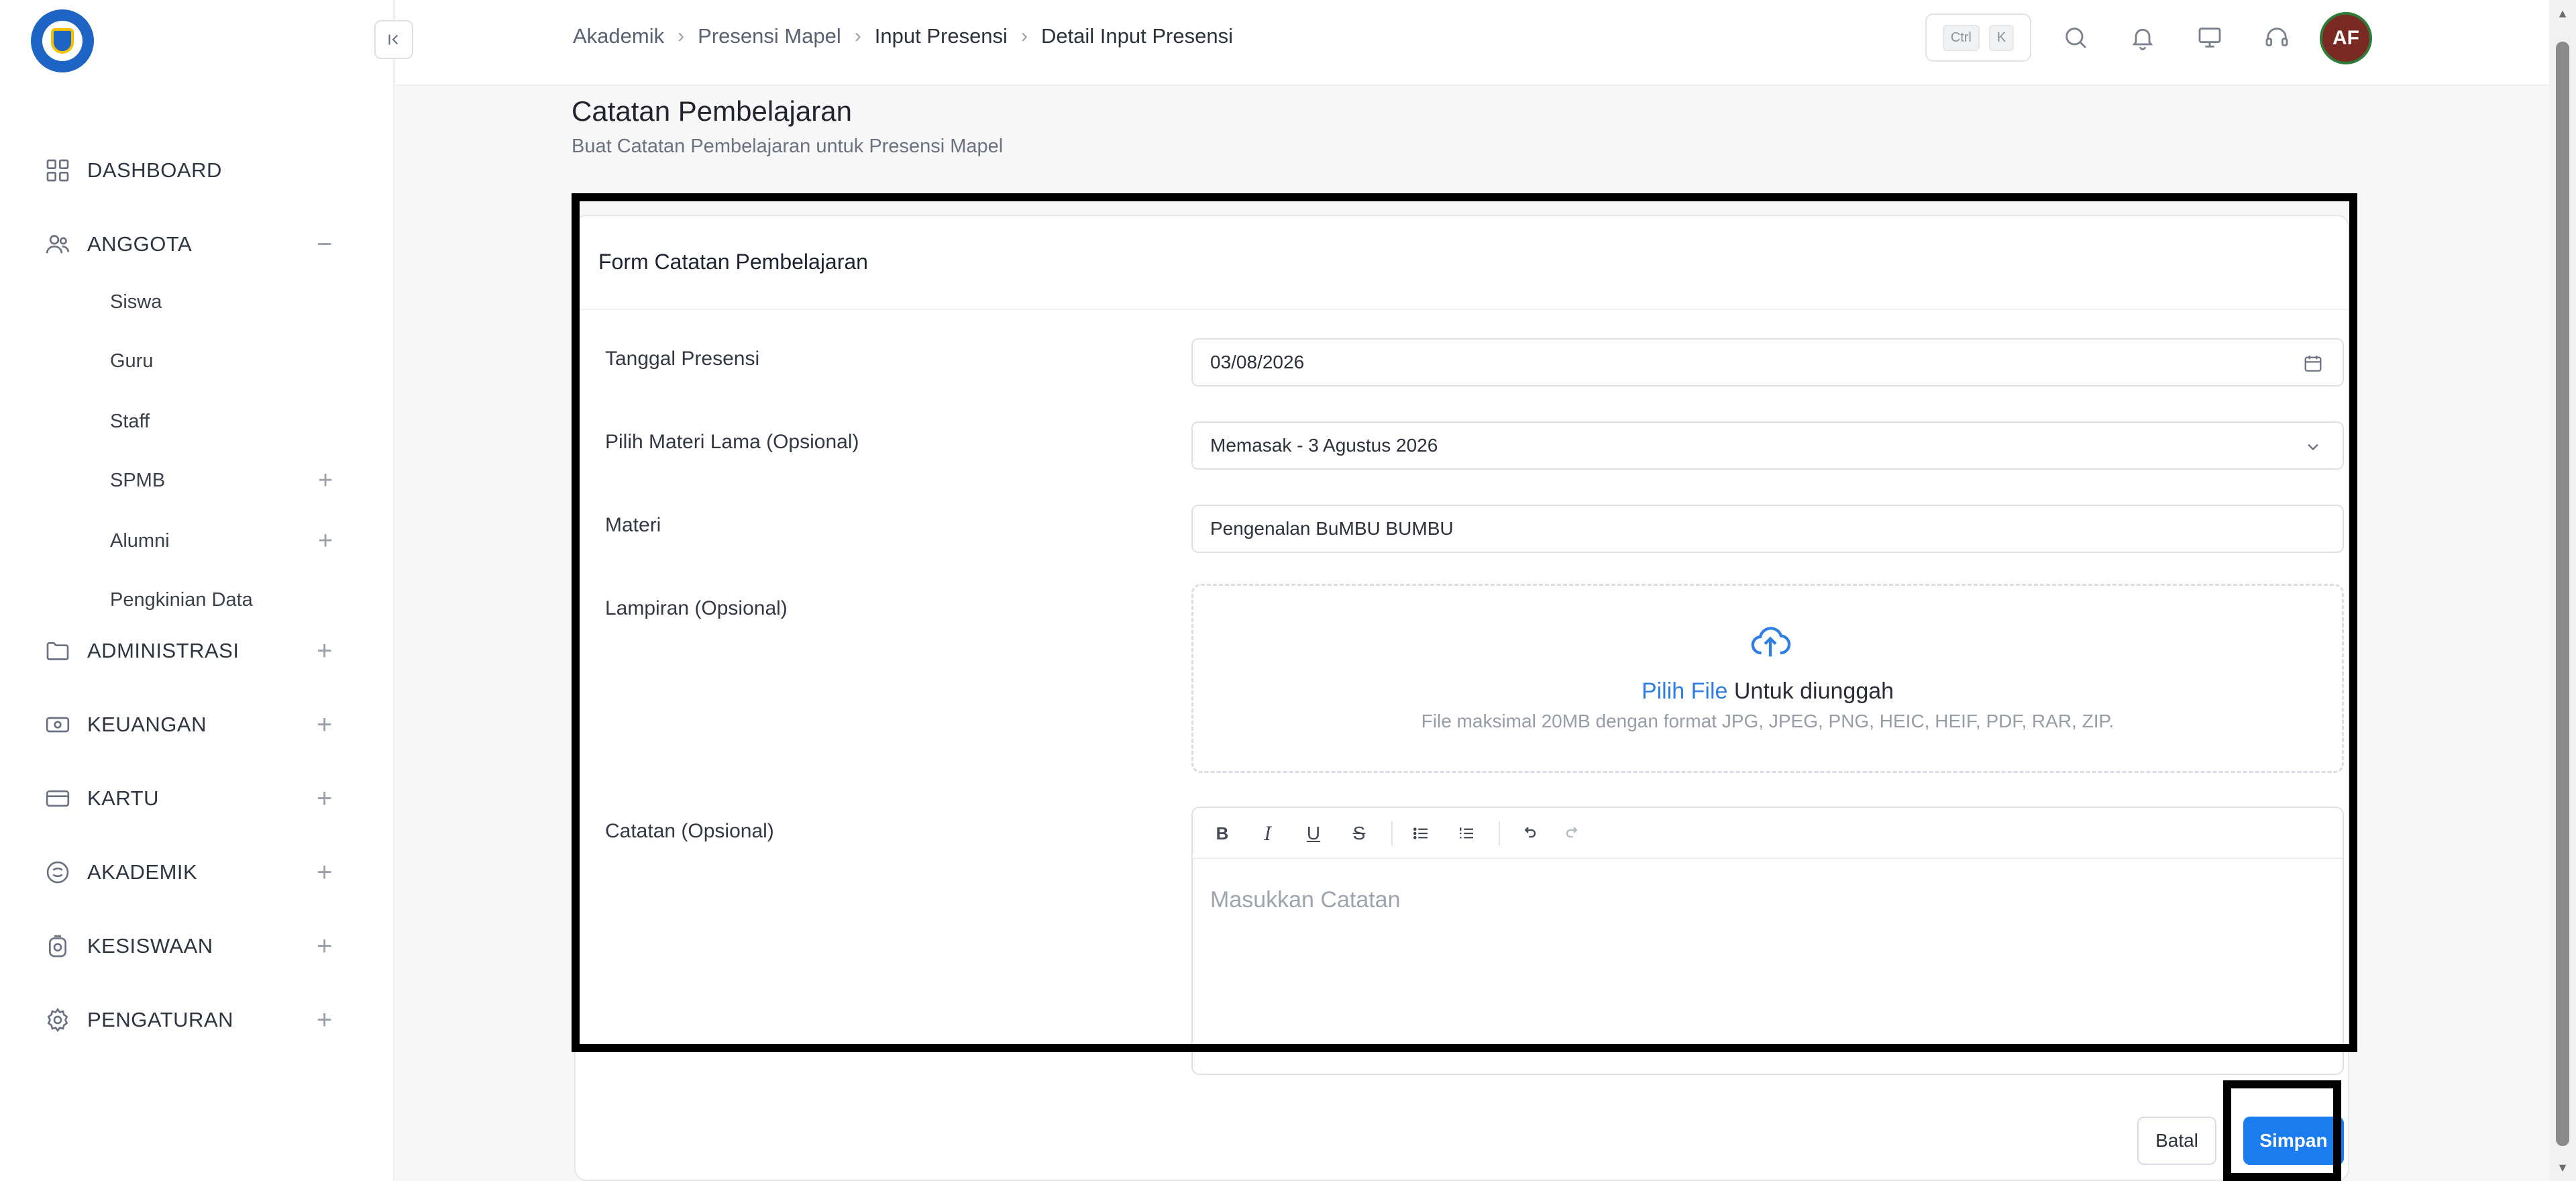  What do you see at coordinates (1332, 528) in the screenshot?
I see `materi-value: Pengenalan BuMBU BUMBU` at bounding box center [1332, 528].